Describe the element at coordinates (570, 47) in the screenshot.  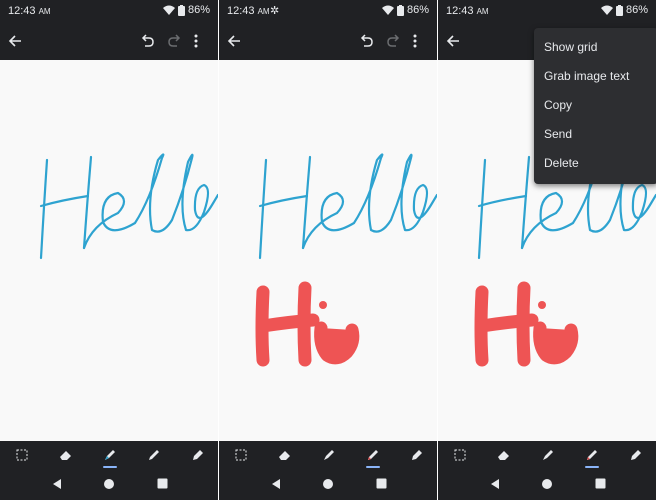
I see `menu-item-show-grid: Show grid` at that location.